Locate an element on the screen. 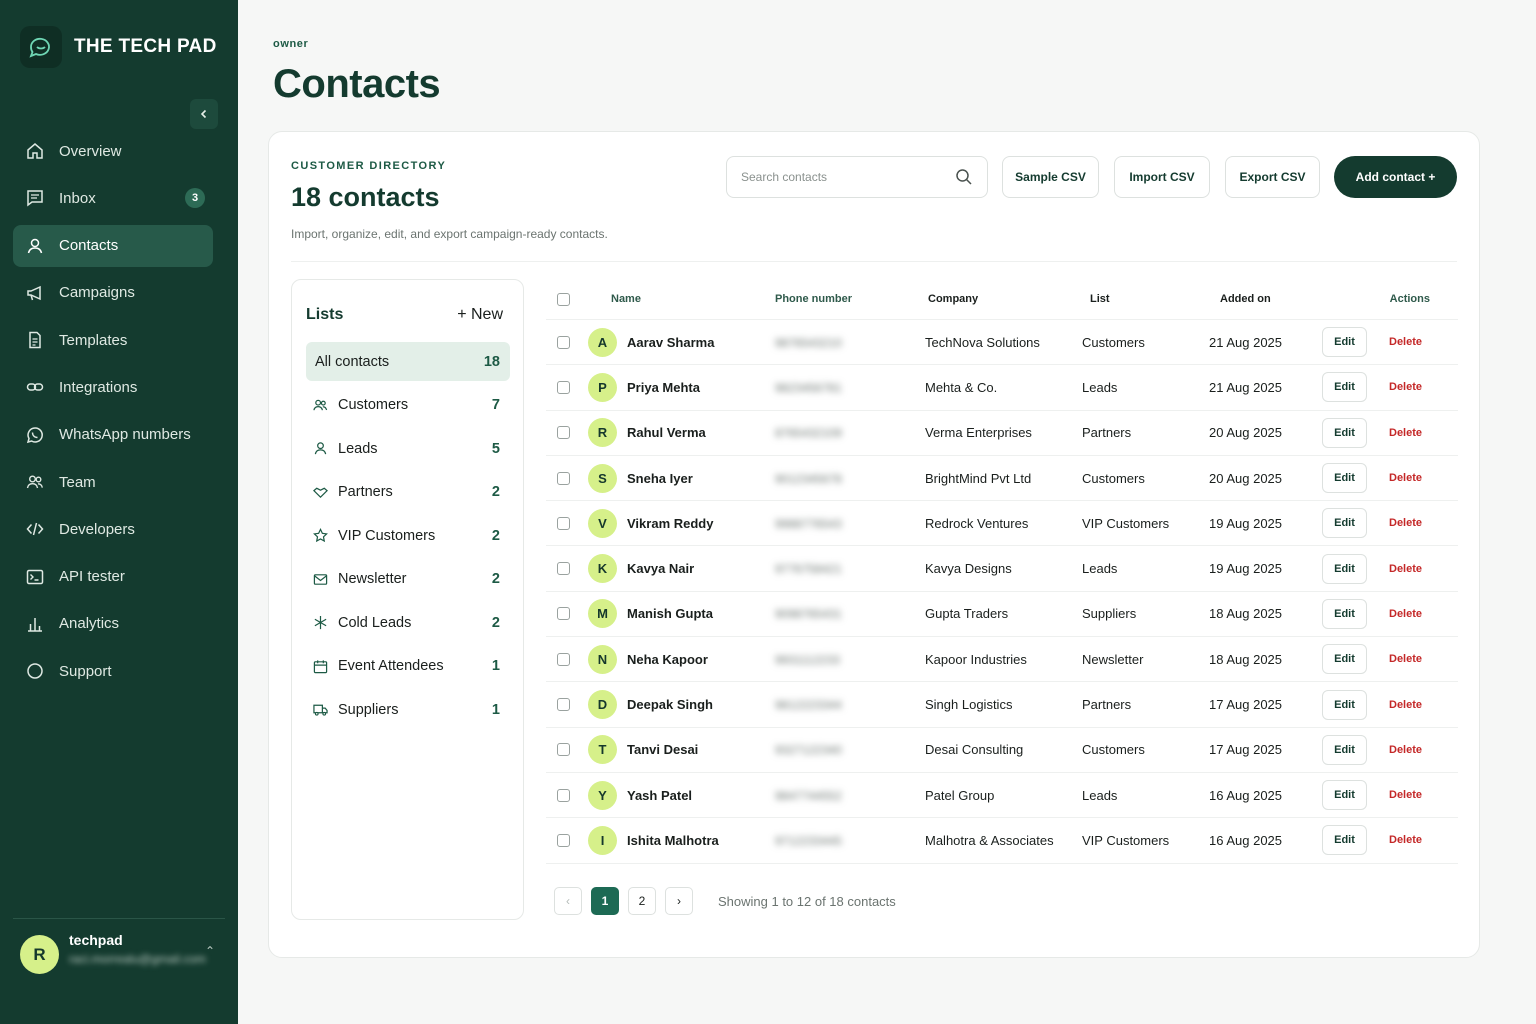  contact-name: Priya Mehta is located at coordinates (663, 387).